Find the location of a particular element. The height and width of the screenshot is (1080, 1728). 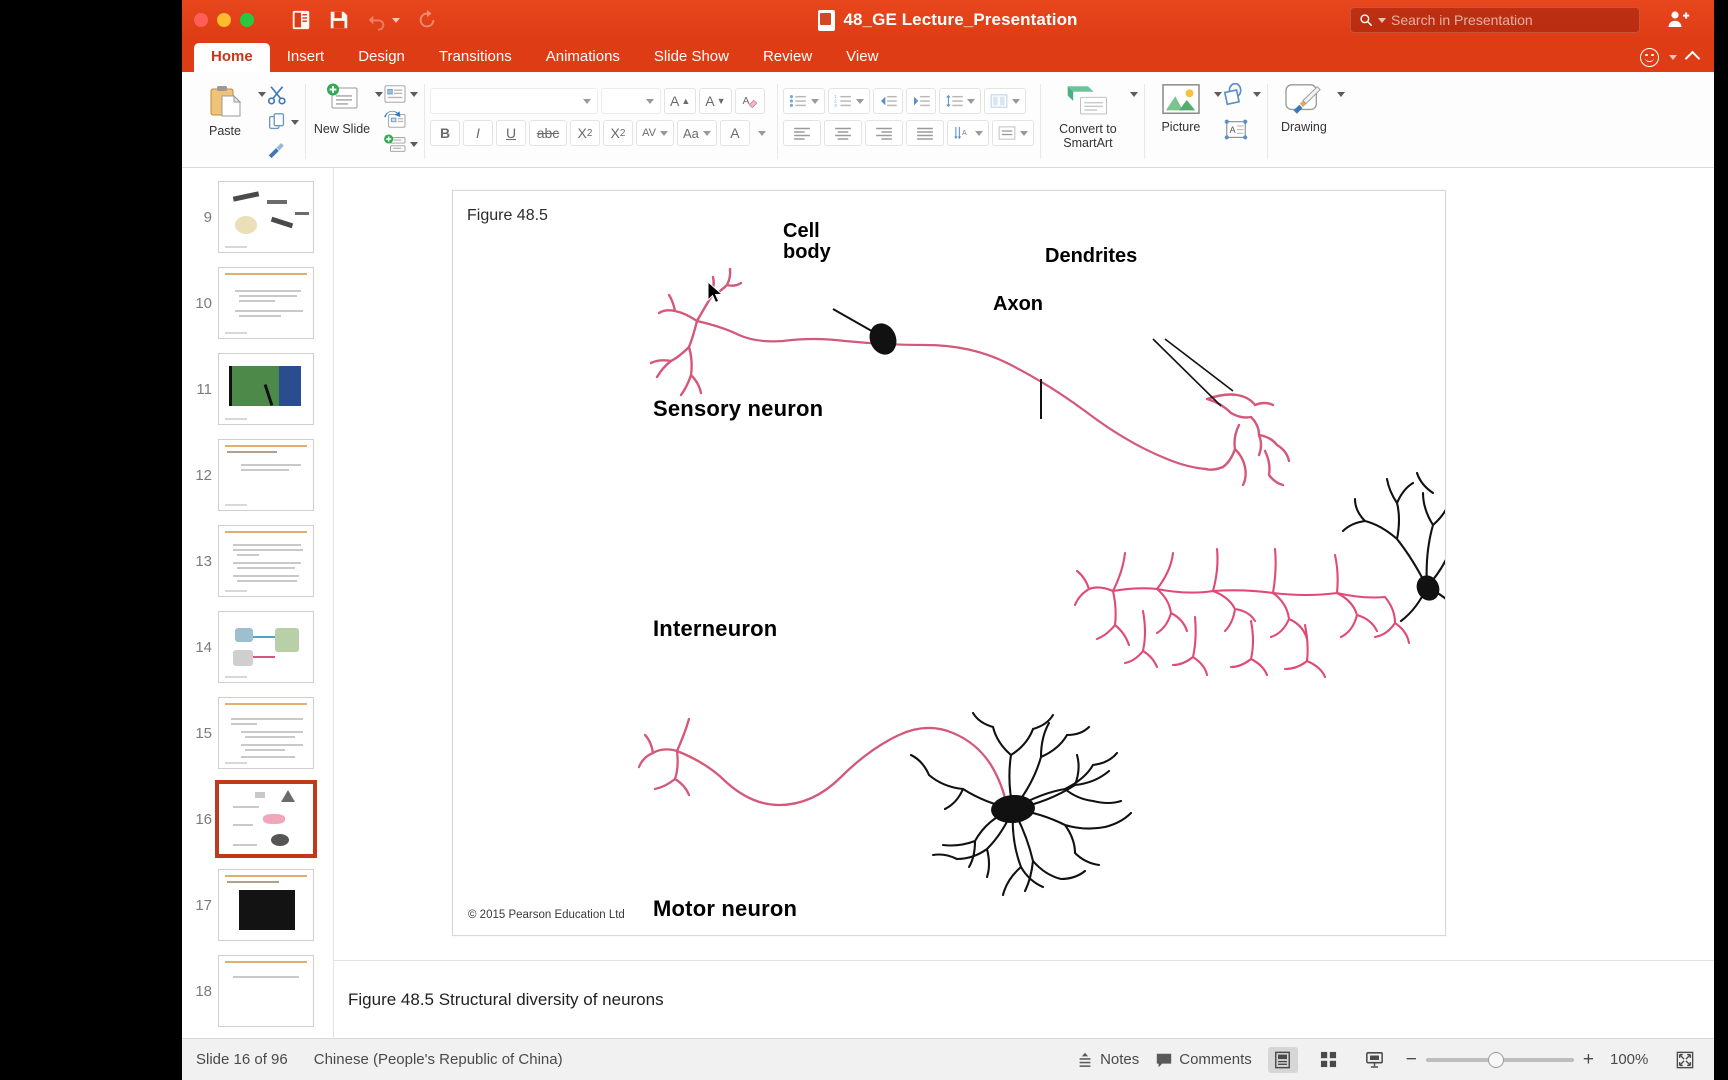

font-name-chevron-down-icon is located at coordinates (587, 101).